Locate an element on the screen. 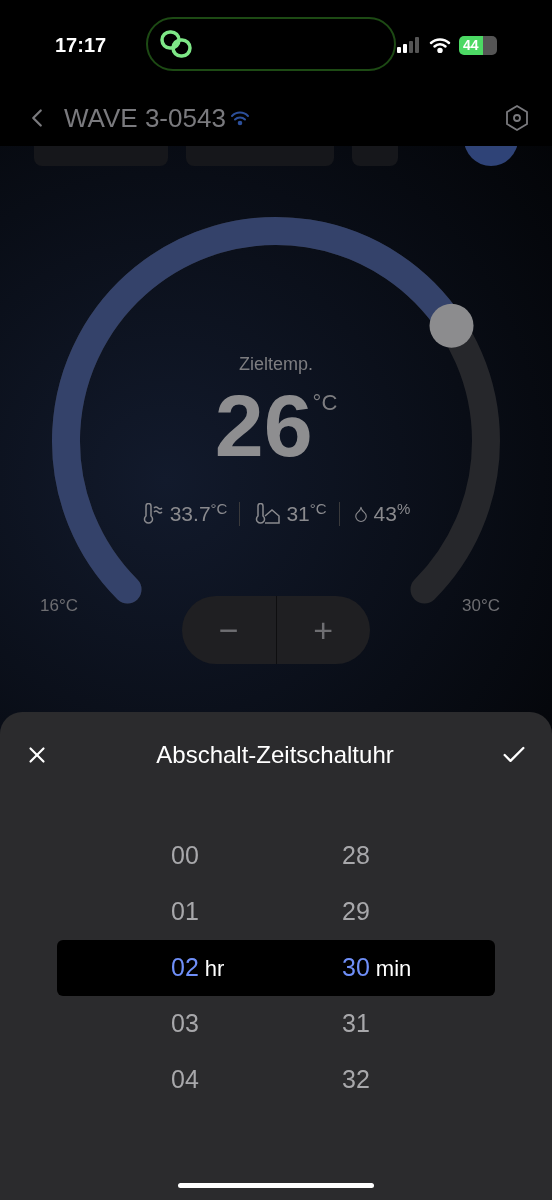 The width and height of the screenshot is (552, 1200). picker-value: 29 is located at coordinates (356, 912).